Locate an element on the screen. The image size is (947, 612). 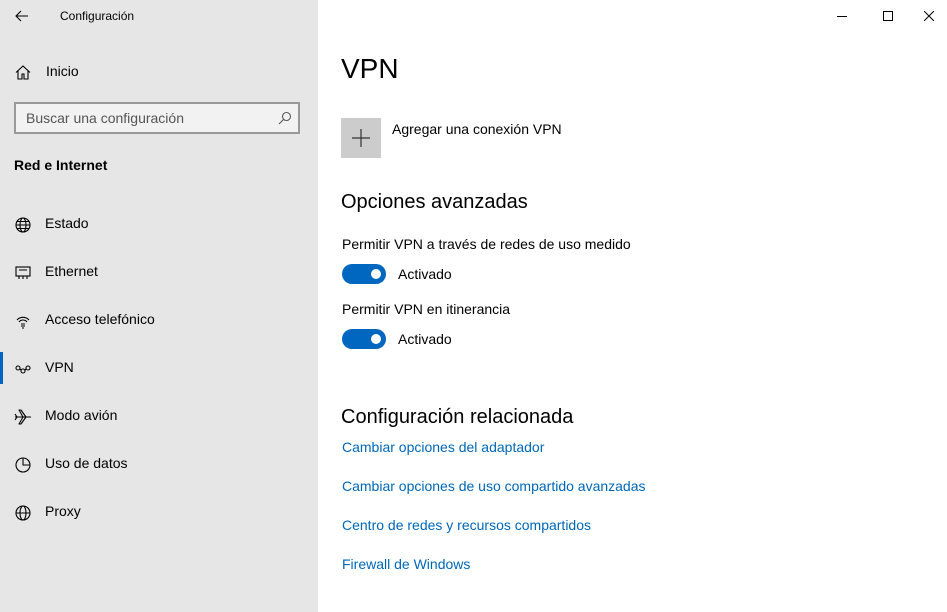
search-box is located at coordinates (157, 118).